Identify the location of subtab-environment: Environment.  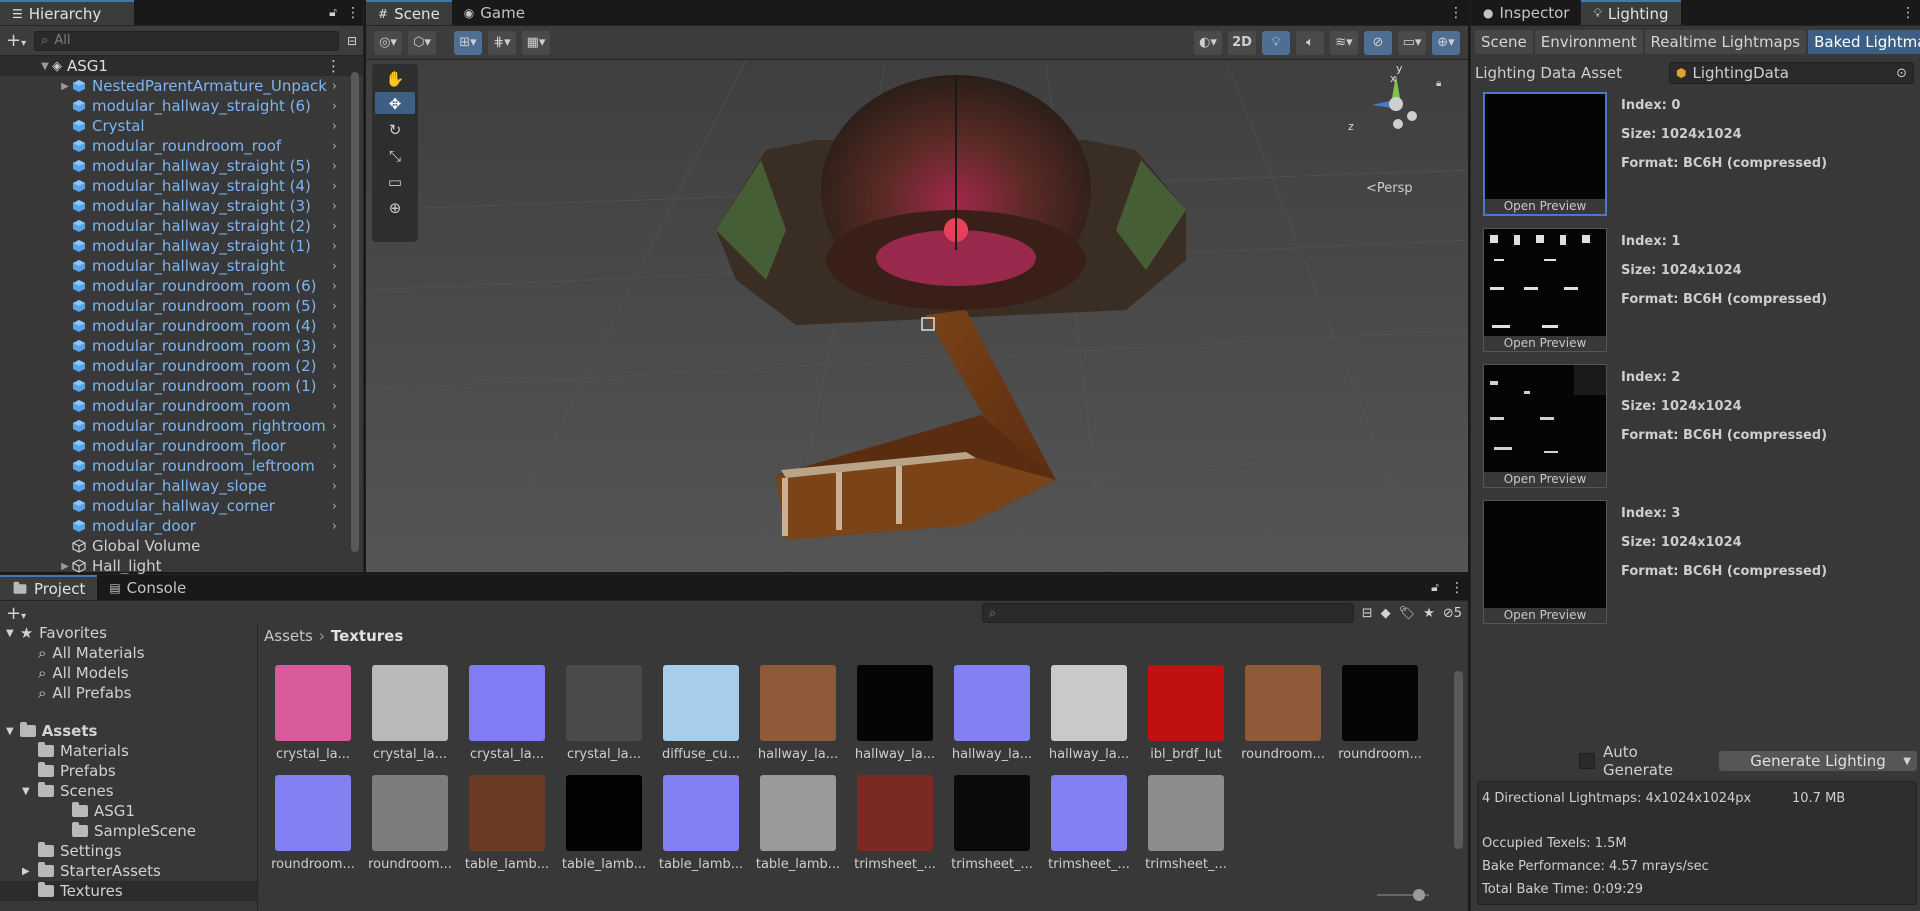
(1588, 42).